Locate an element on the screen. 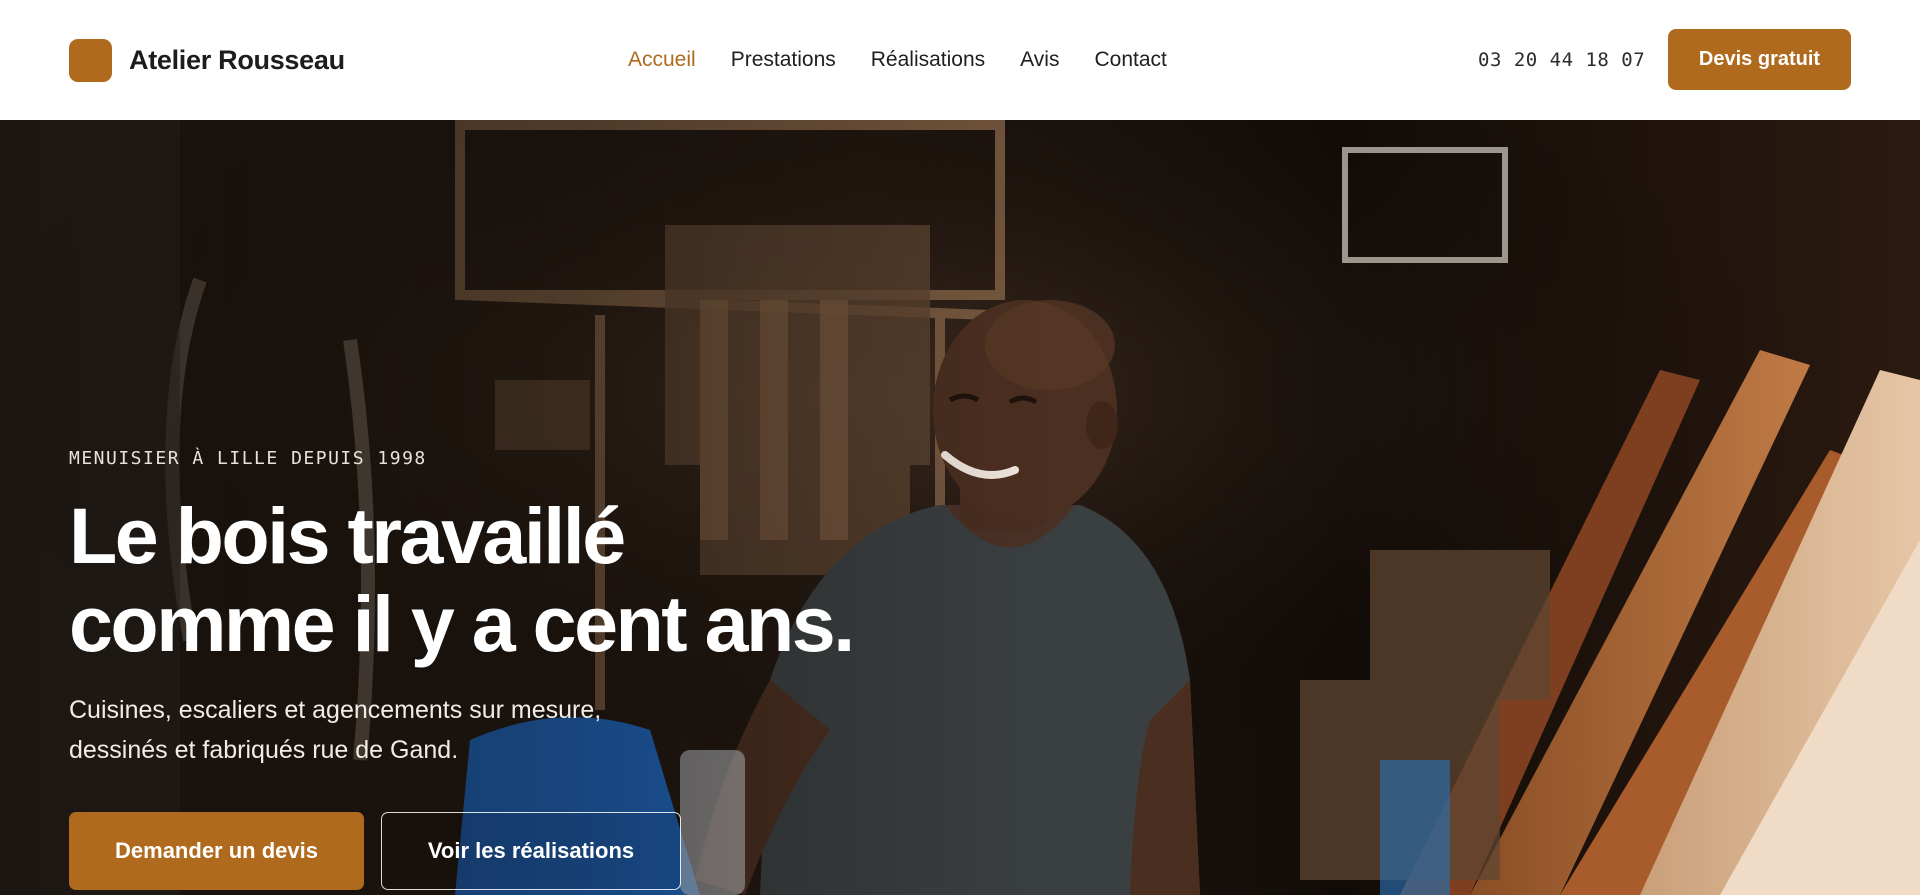 The image size is (1920, 895). brand-name: Atelier Rousseau is located at coordinates (237, 59).